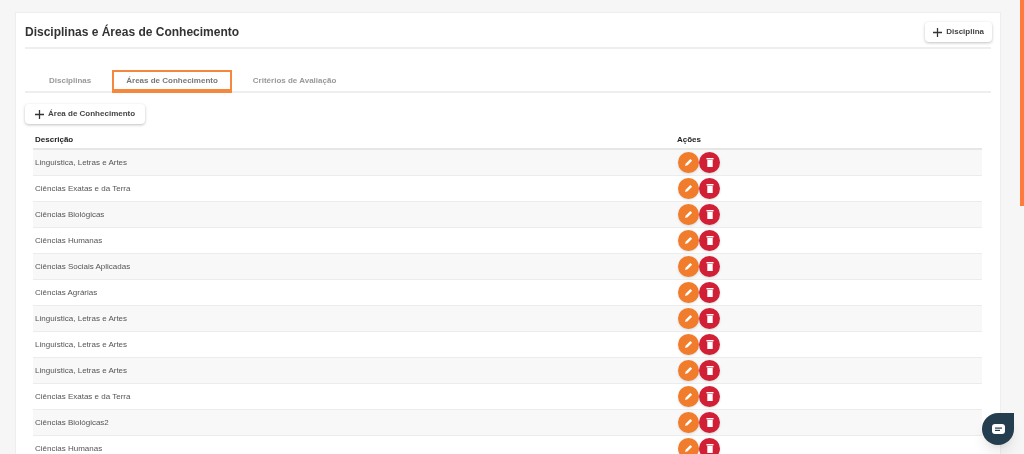  Describe the element at coordinates (70, 214) in the screenshot. I see `table-cell-text: Ciências Biológicas` at that location.